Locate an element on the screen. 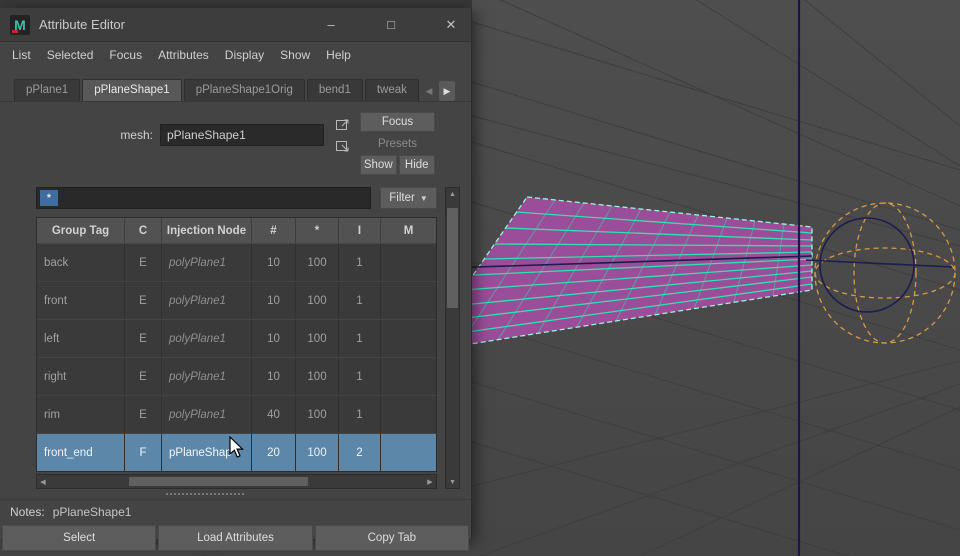 This screenshot has width=960, height=556. tab-scroll-left-icon: ◀ is located at coordinates (429, 91).